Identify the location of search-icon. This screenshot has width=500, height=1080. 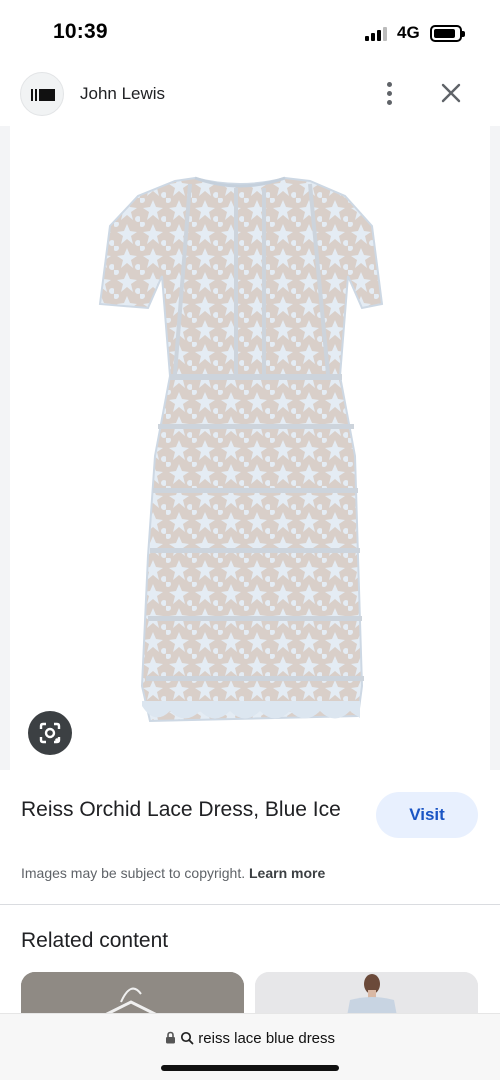
(187, 1038).